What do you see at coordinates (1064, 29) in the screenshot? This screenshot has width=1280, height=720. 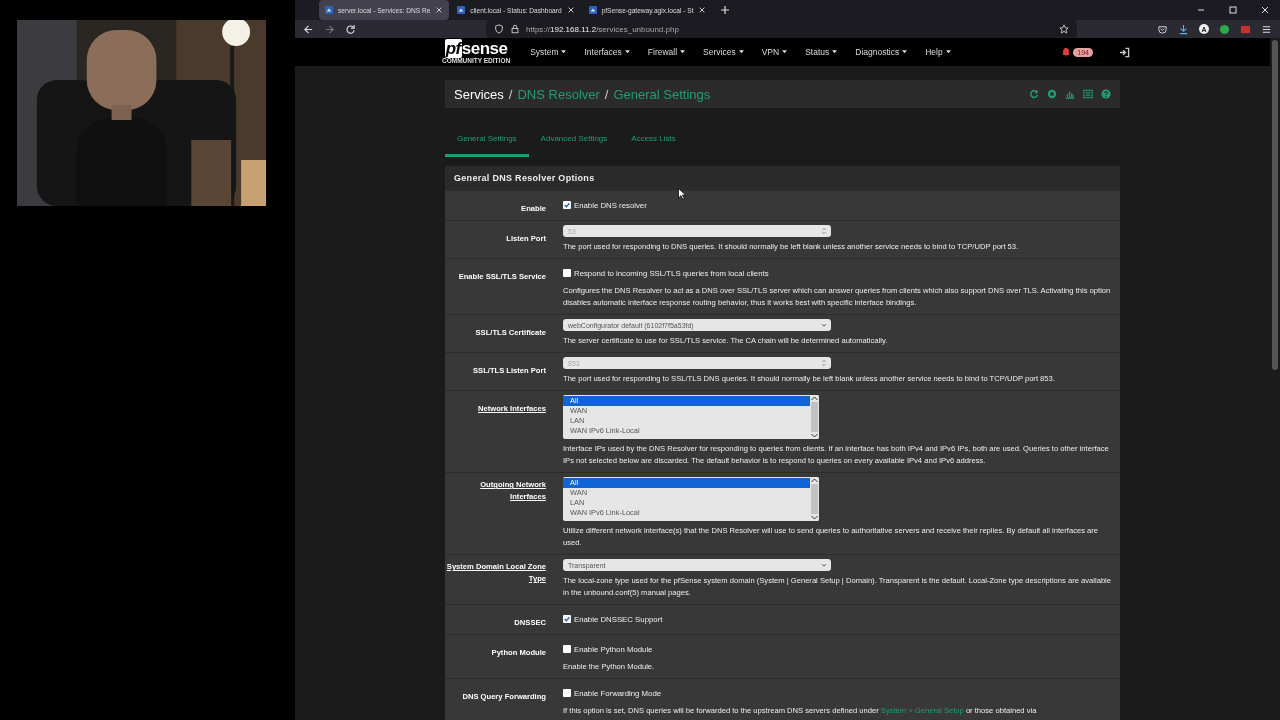 I see `star-icon` at bounding box center [1064, 29].